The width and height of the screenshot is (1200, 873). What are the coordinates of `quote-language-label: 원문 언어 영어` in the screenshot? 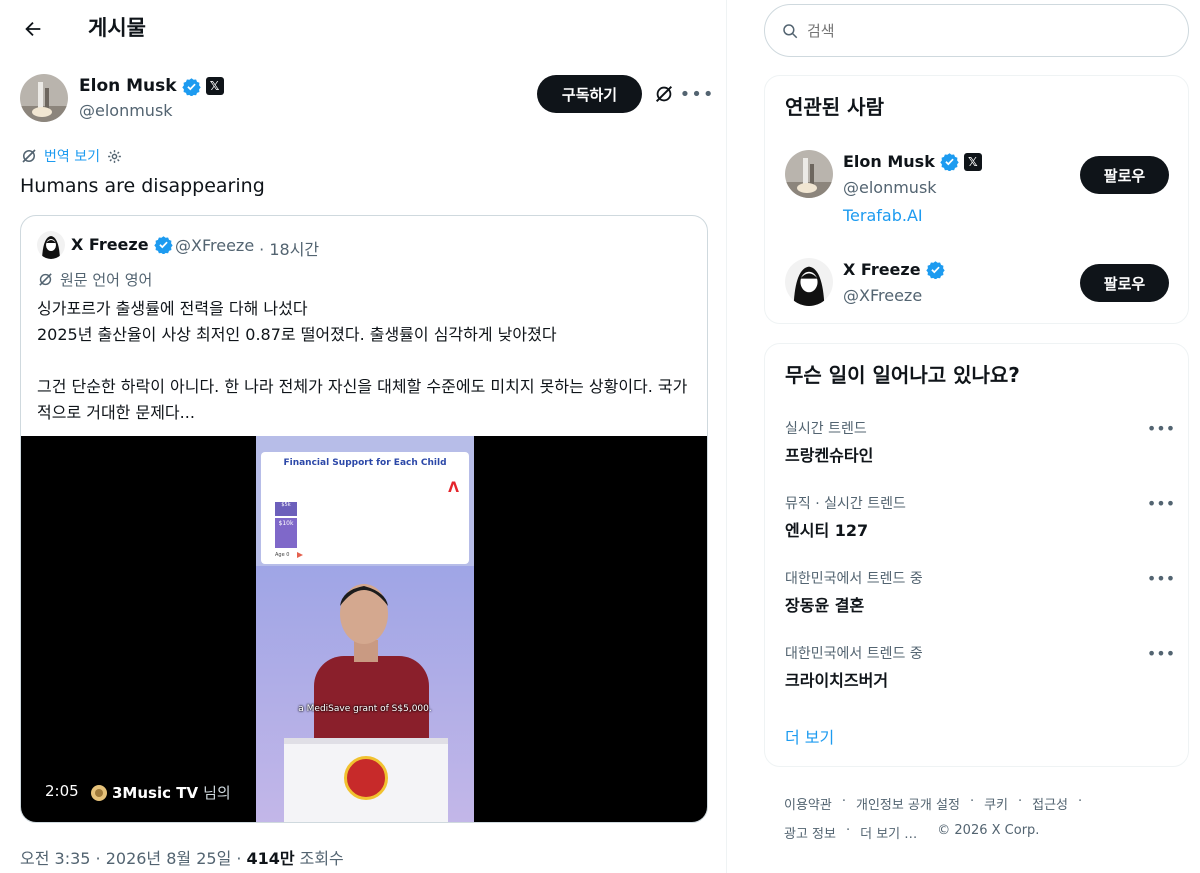 It's located at (106, 280).